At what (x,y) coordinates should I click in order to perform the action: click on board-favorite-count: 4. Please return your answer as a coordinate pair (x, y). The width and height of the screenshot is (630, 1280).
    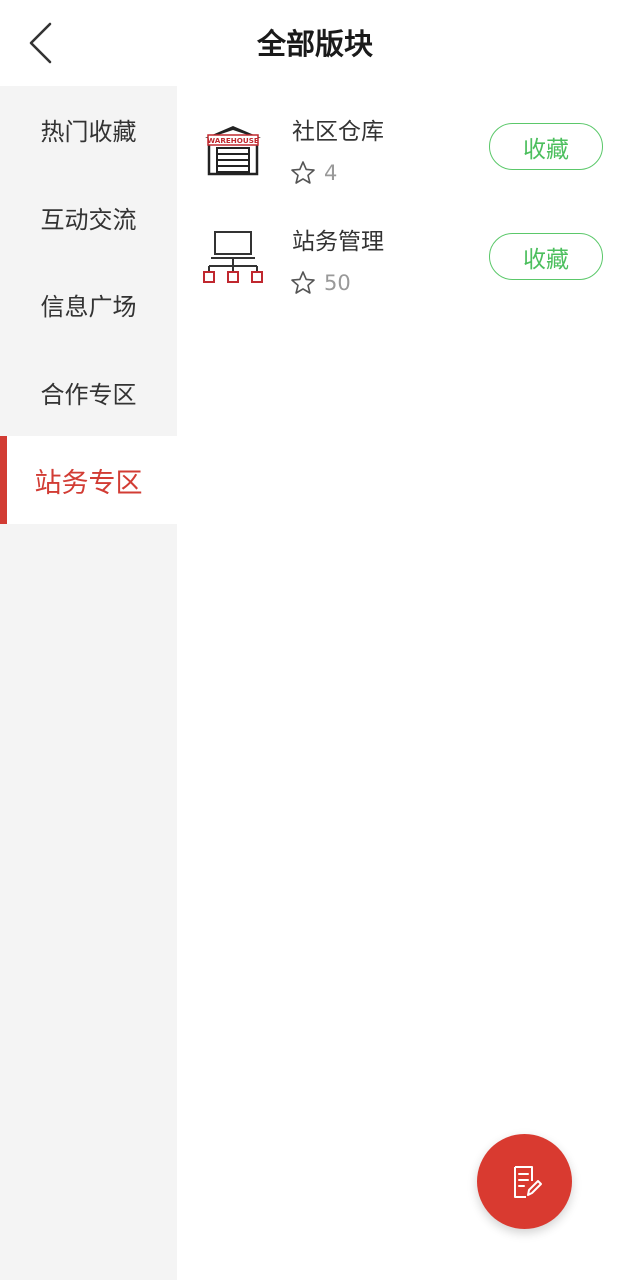
    Looking at the image, I should click on (313, 173).